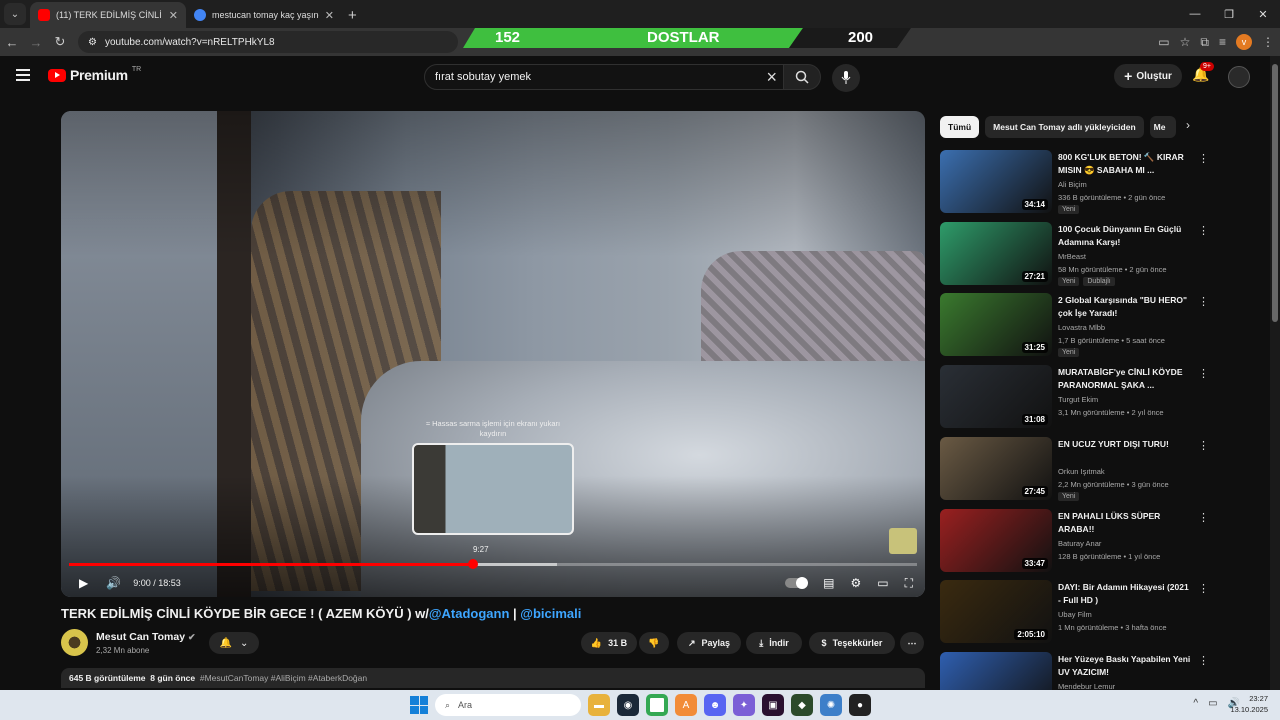 This screenshot has width=1280, height=720. Describe the element at coordinates (654, 643) in the screenshot. I see `dislike-button: 👎` at that location.